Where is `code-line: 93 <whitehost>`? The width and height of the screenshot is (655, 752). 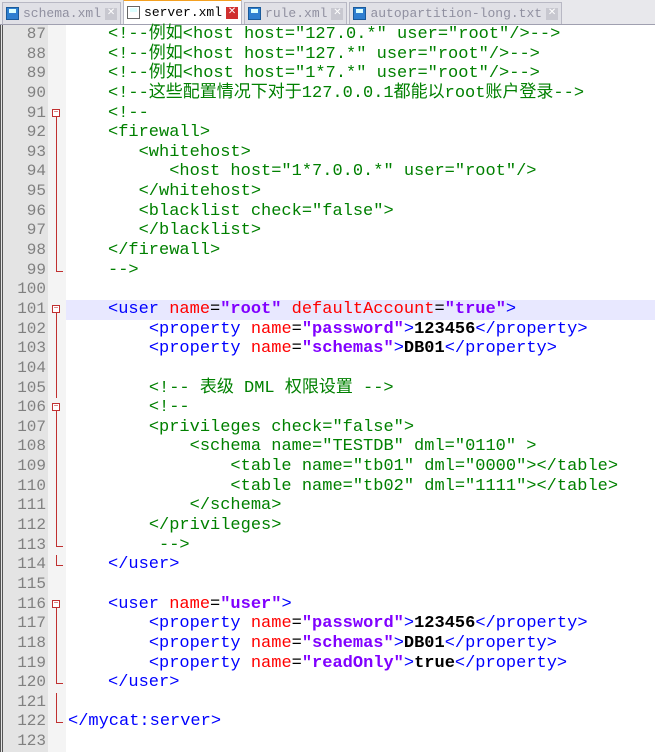 code-line: 93 <whitehost> is located at coordinates (327, 152).